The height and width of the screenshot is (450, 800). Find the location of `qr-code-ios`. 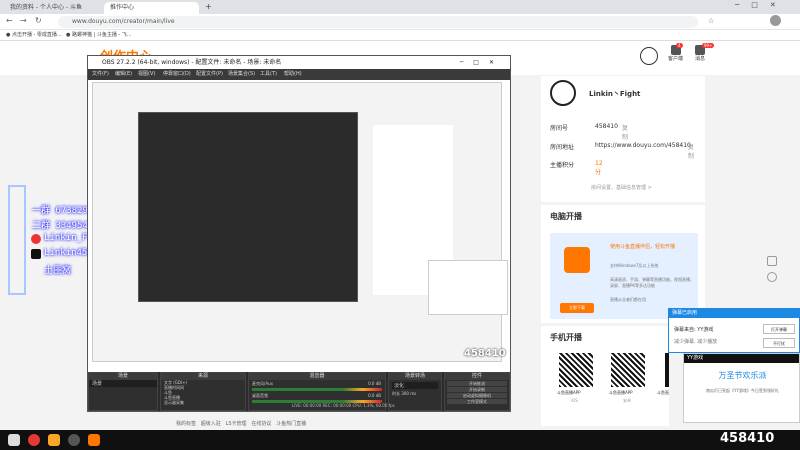

qr-code-ios is located at coordinates (576, 370).